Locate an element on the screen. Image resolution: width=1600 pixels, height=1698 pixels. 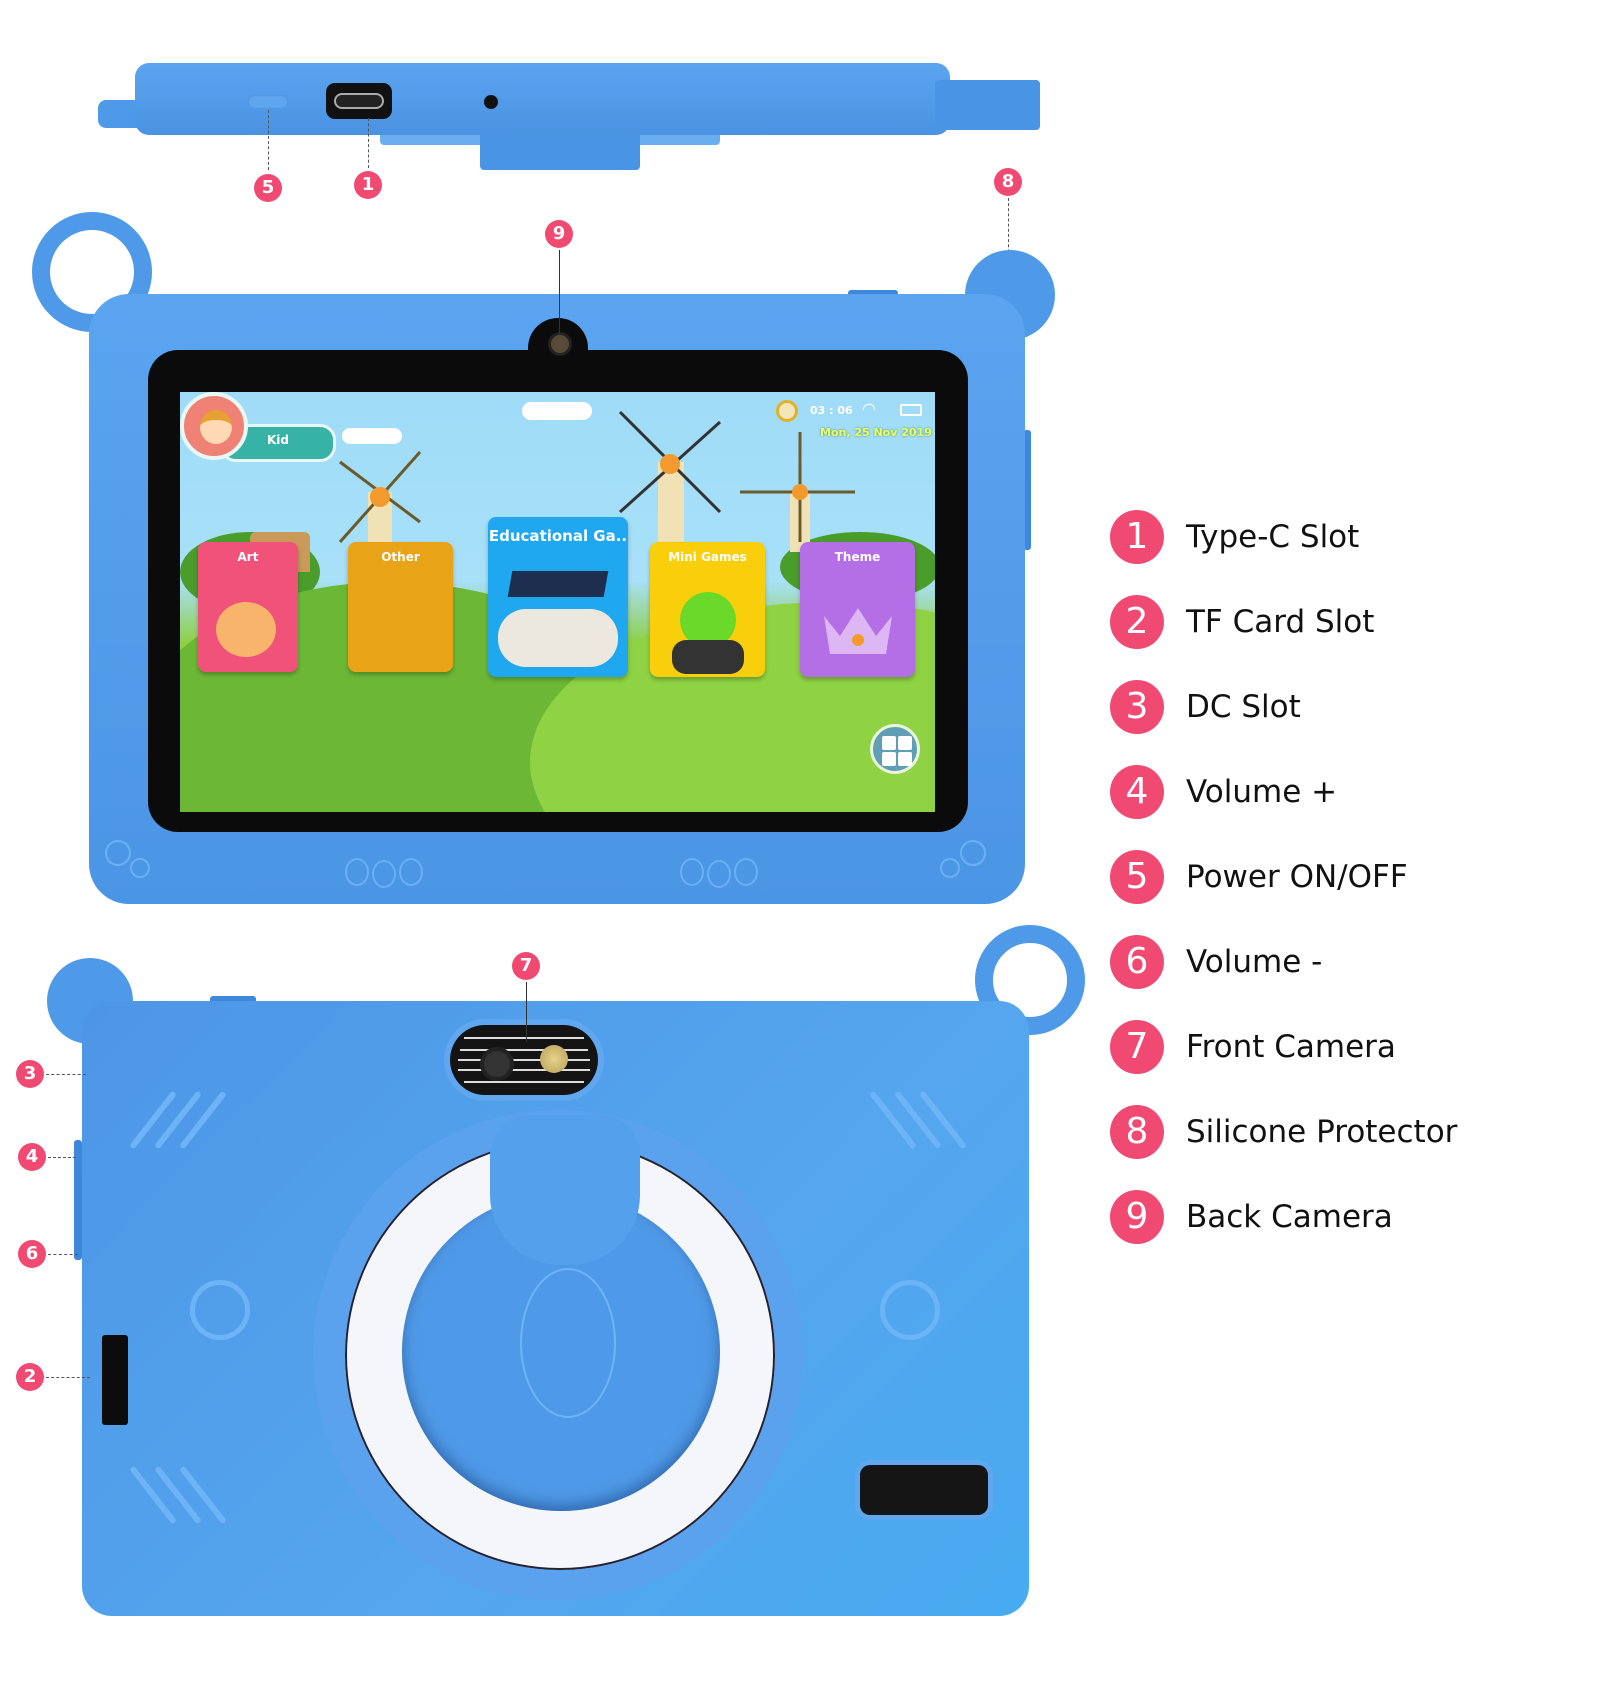
legend-number-badge: 1 is located at coordinates (1137, 537).